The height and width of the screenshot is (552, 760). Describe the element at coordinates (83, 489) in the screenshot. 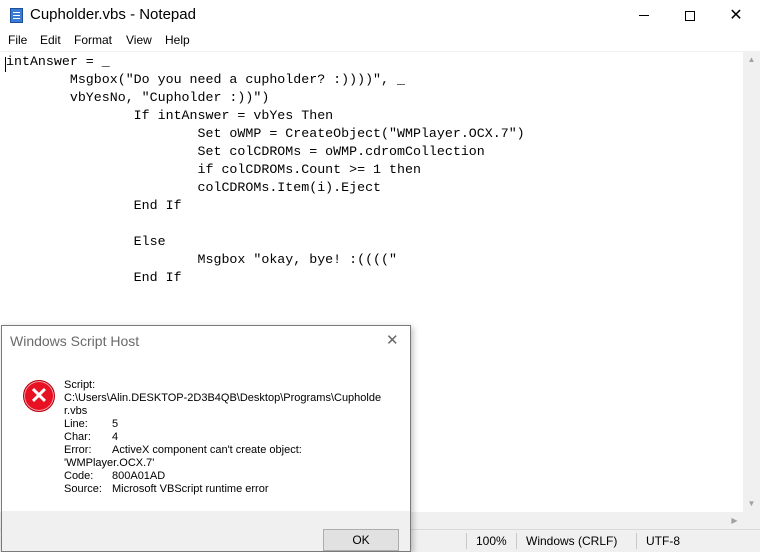

I see `source-label: Source:` at that location.